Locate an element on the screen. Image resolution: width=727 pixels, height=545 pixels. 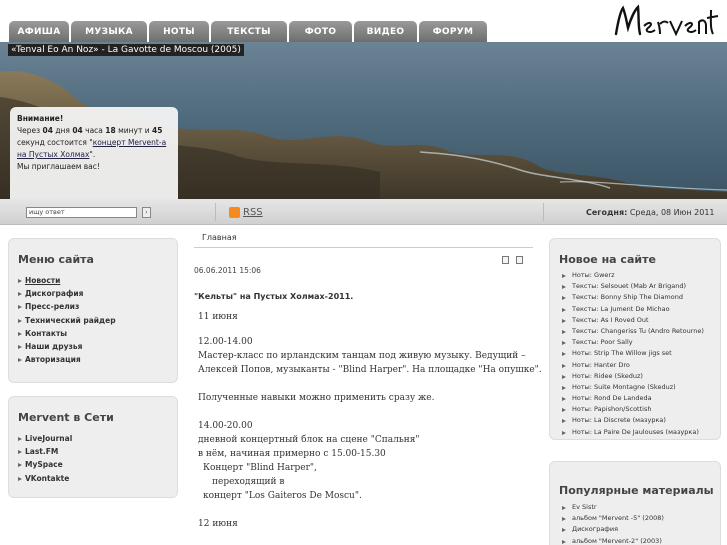
popular-item: альбом "Mervent-2" (2003) is located at coordinates (639, 540).